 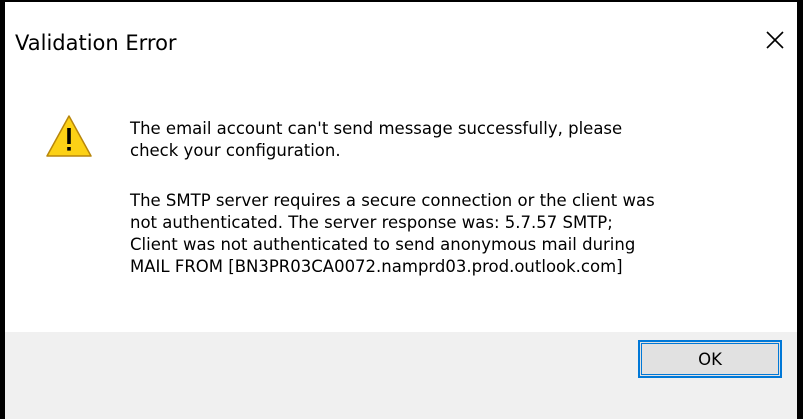 I want to click on message-summary-line-2: check your configuration., so click(x=235, y=150).